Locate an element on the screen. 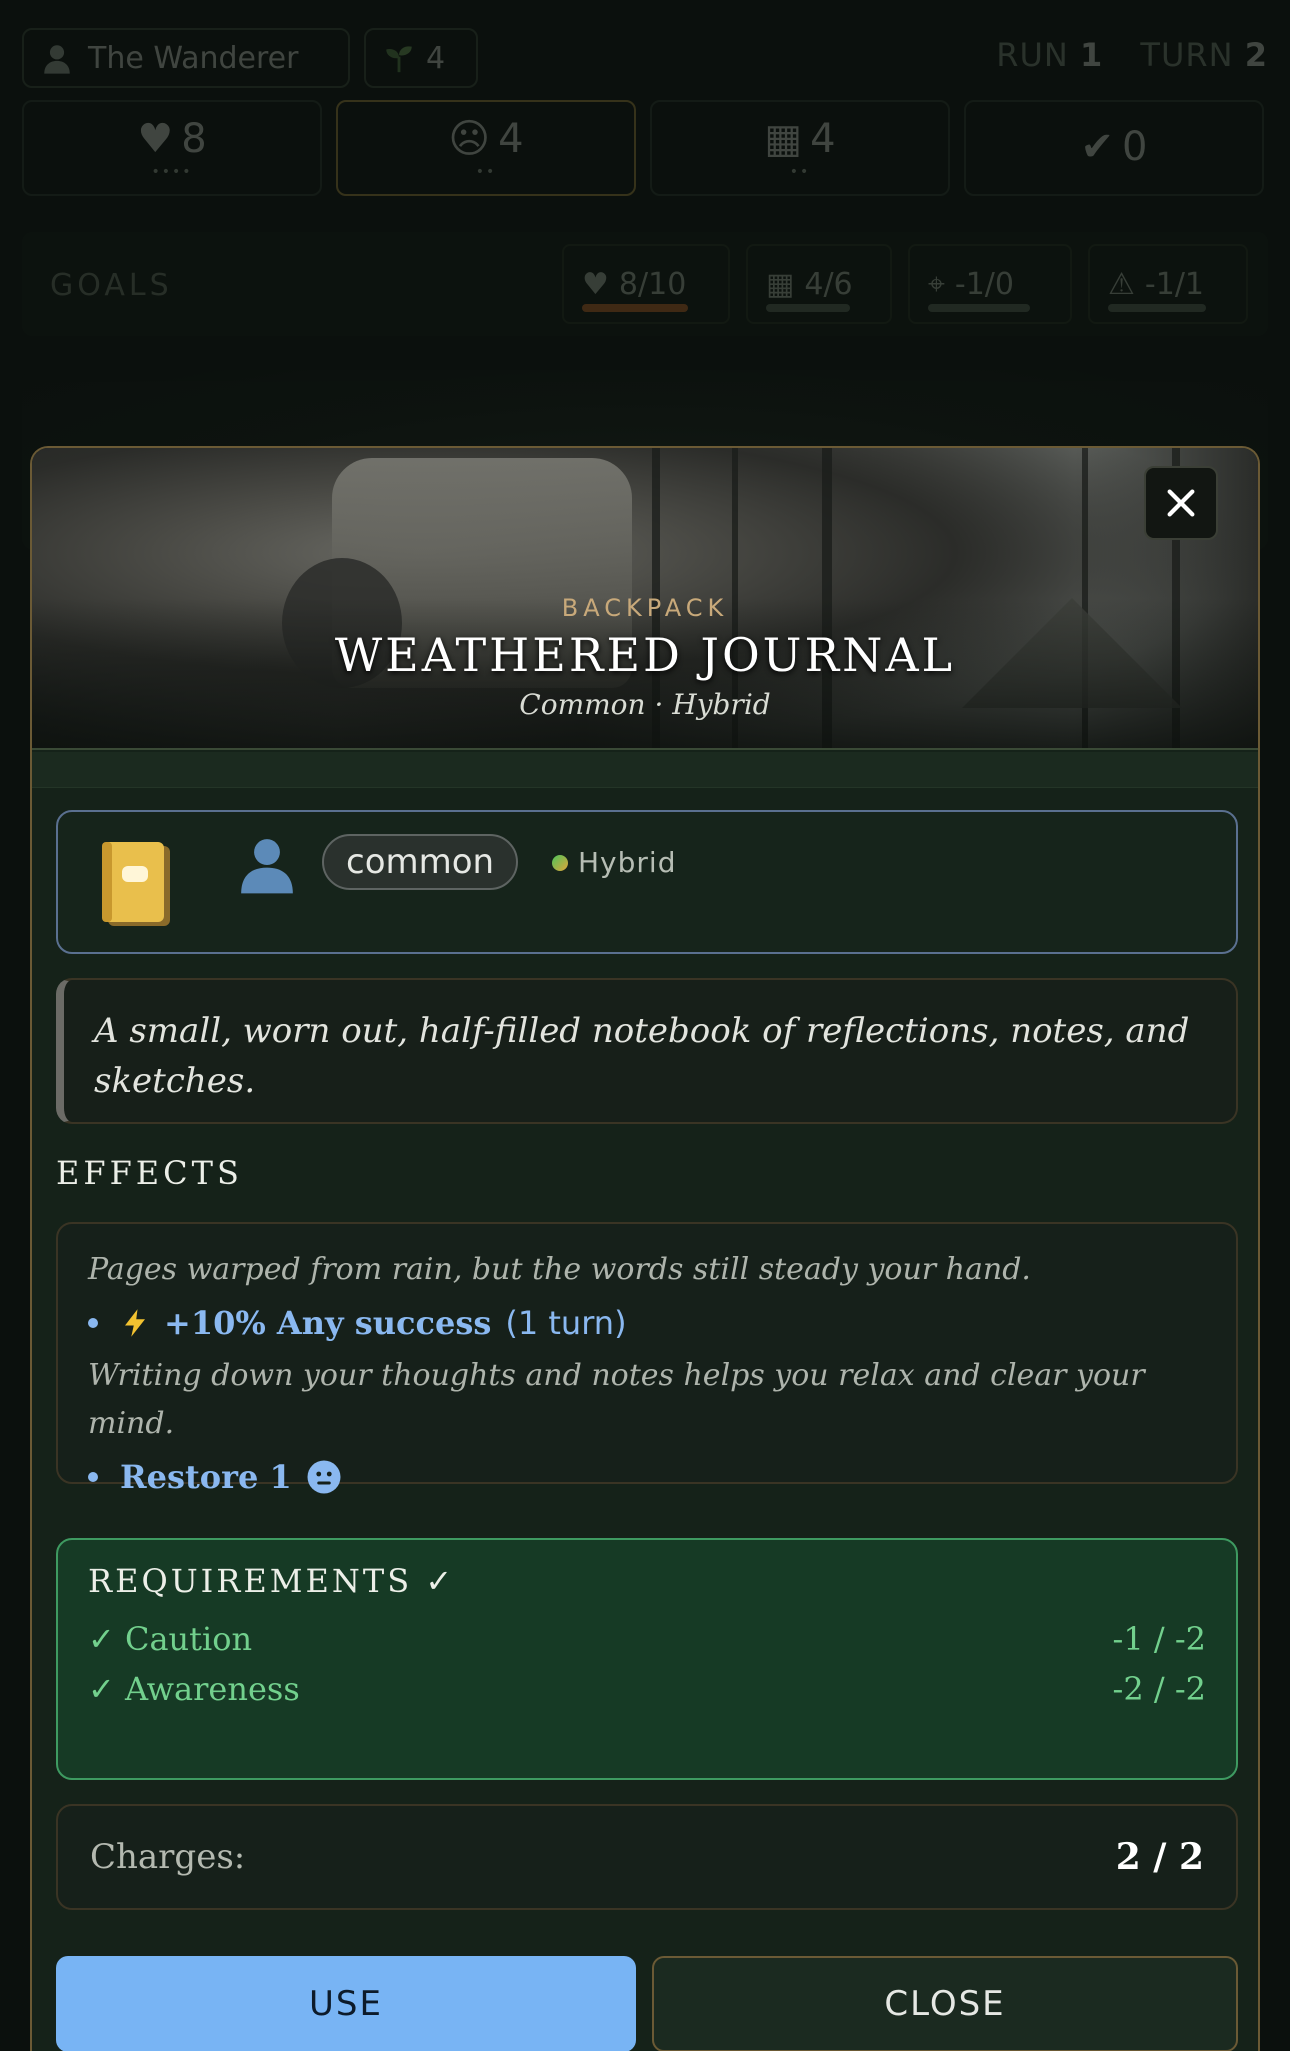  effect-line: +10% Any success (1 turn) is located at coordinates (647, 1323).